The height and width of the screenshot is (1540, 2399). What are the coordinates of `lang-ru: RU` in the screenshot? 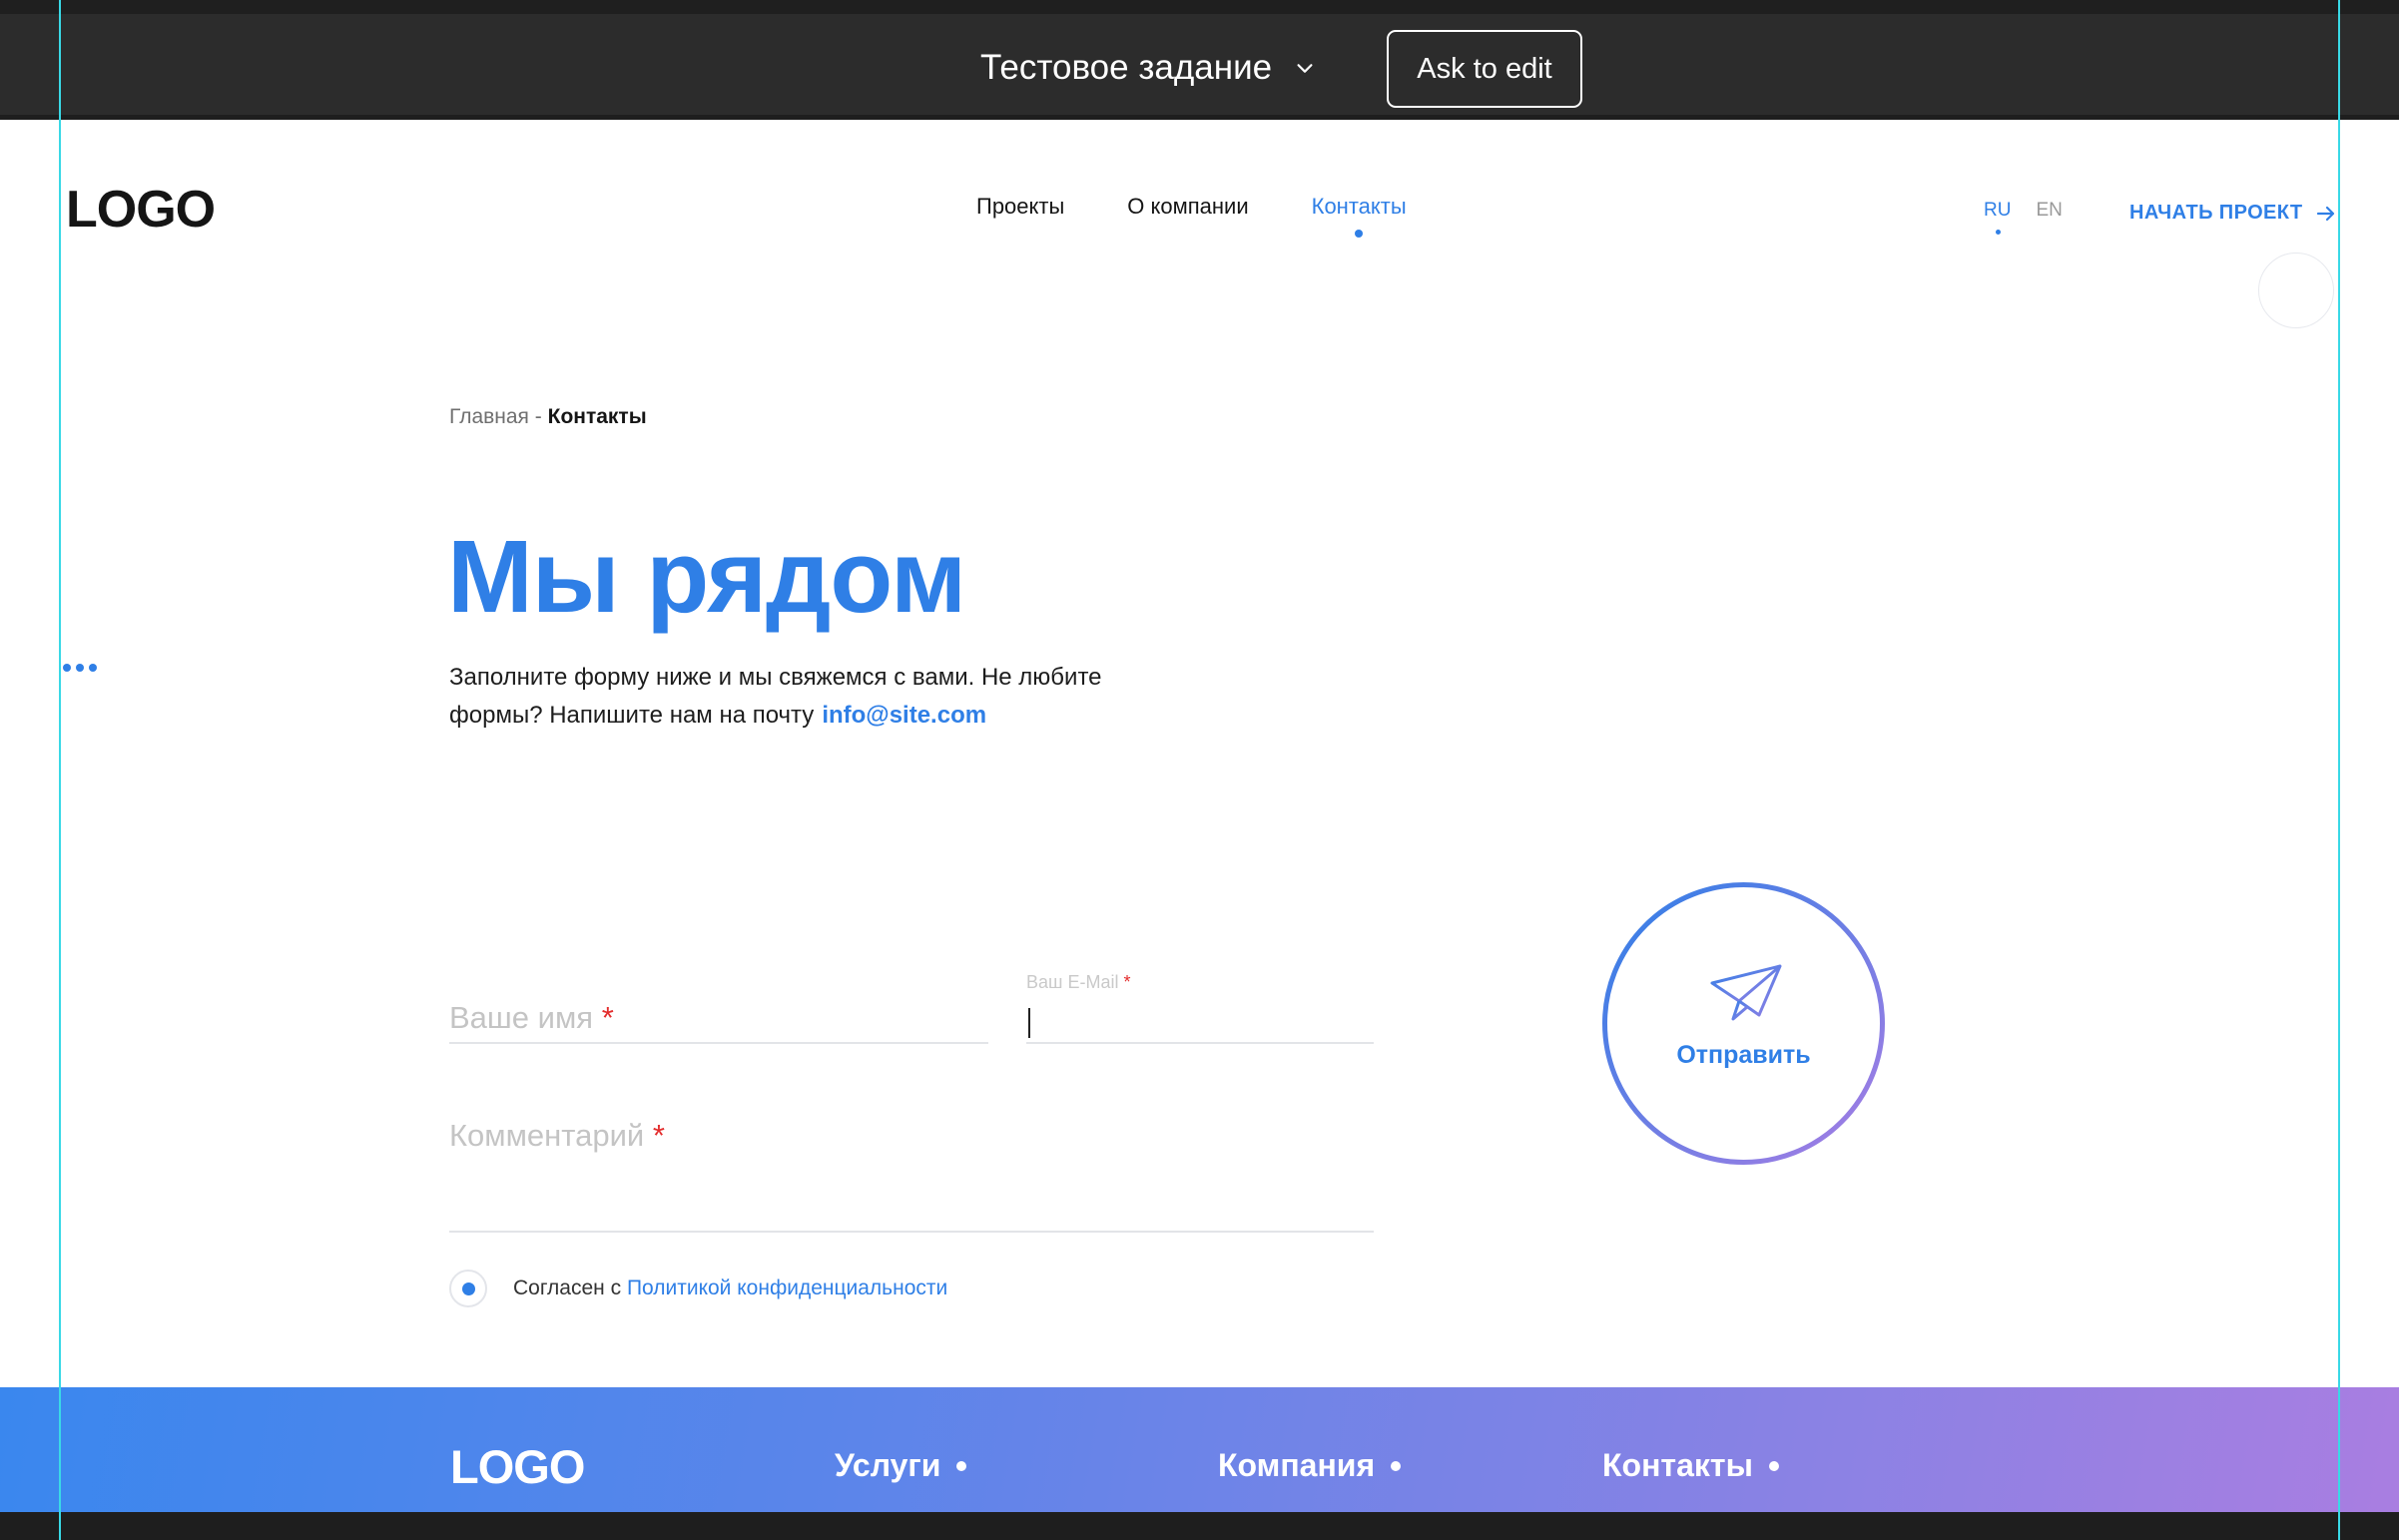 It's located at (1997, 217).